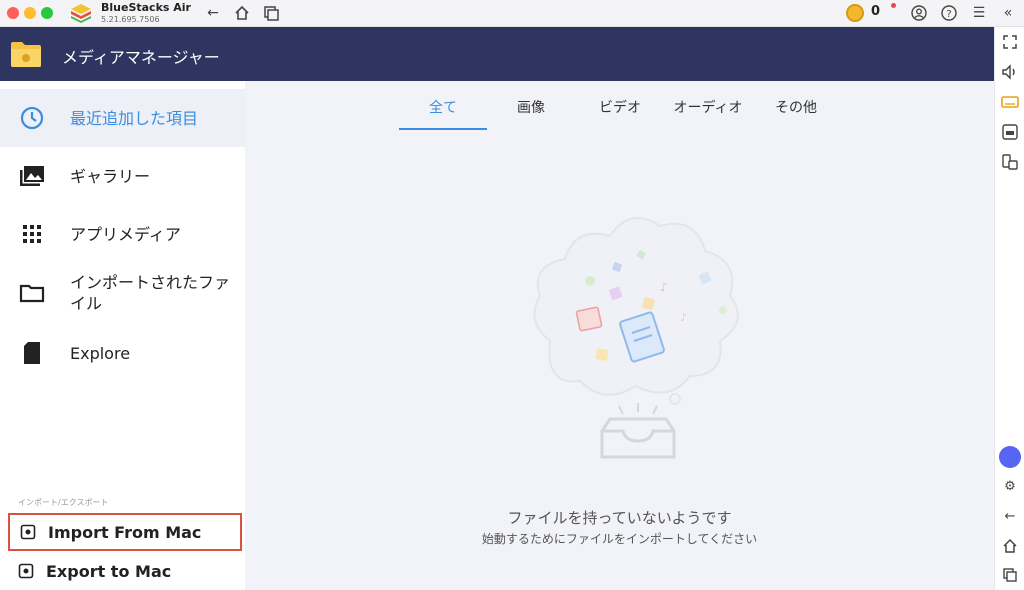 This screenshot has height=590, width=1024. What do you see at coordinates (979, 13) in the screenshot?
I see `menu-icon: ☰` at bounding box center [979, 13].